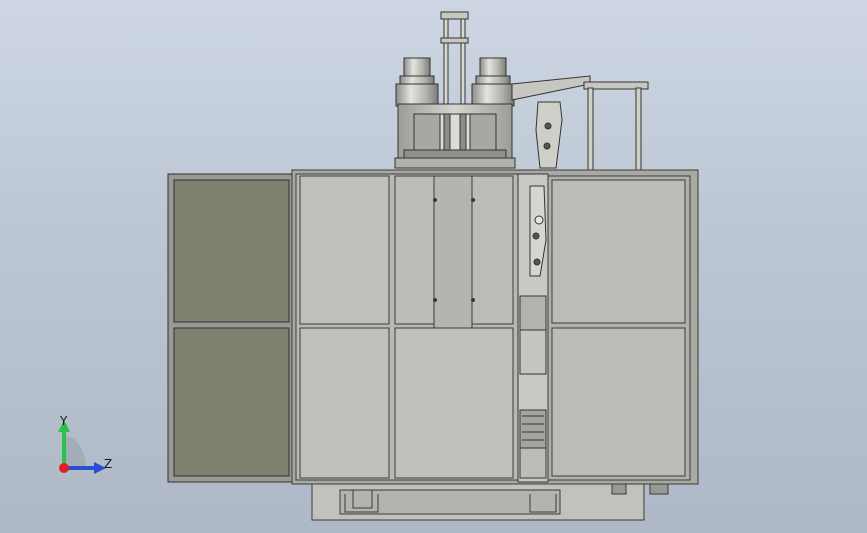  I want to click on triad-plane, so click(75, 451).